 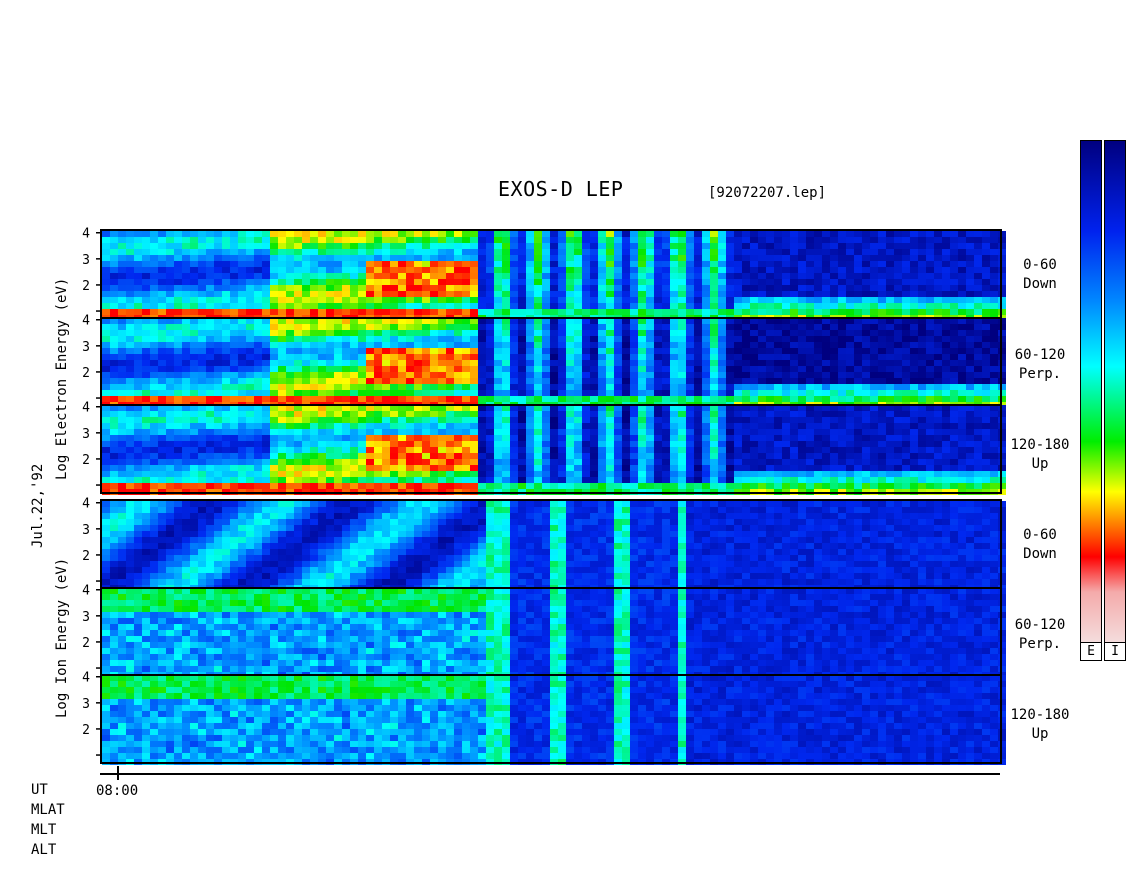 What do you see at coordinates (1040, 274) in the screenshot?
I see `pitch-label-e-down: 0-60 Down` at bounding box center [1040, 274].